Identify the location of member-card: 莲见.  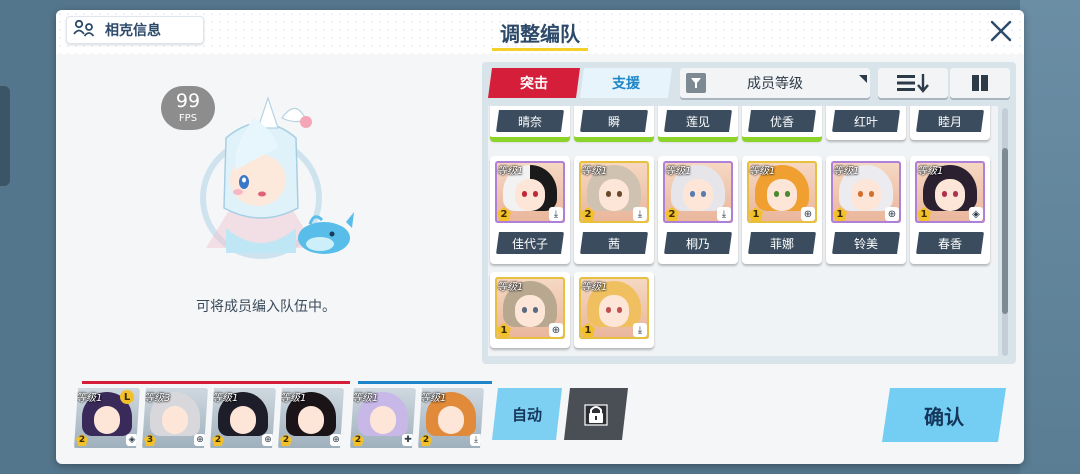
(698, 123).